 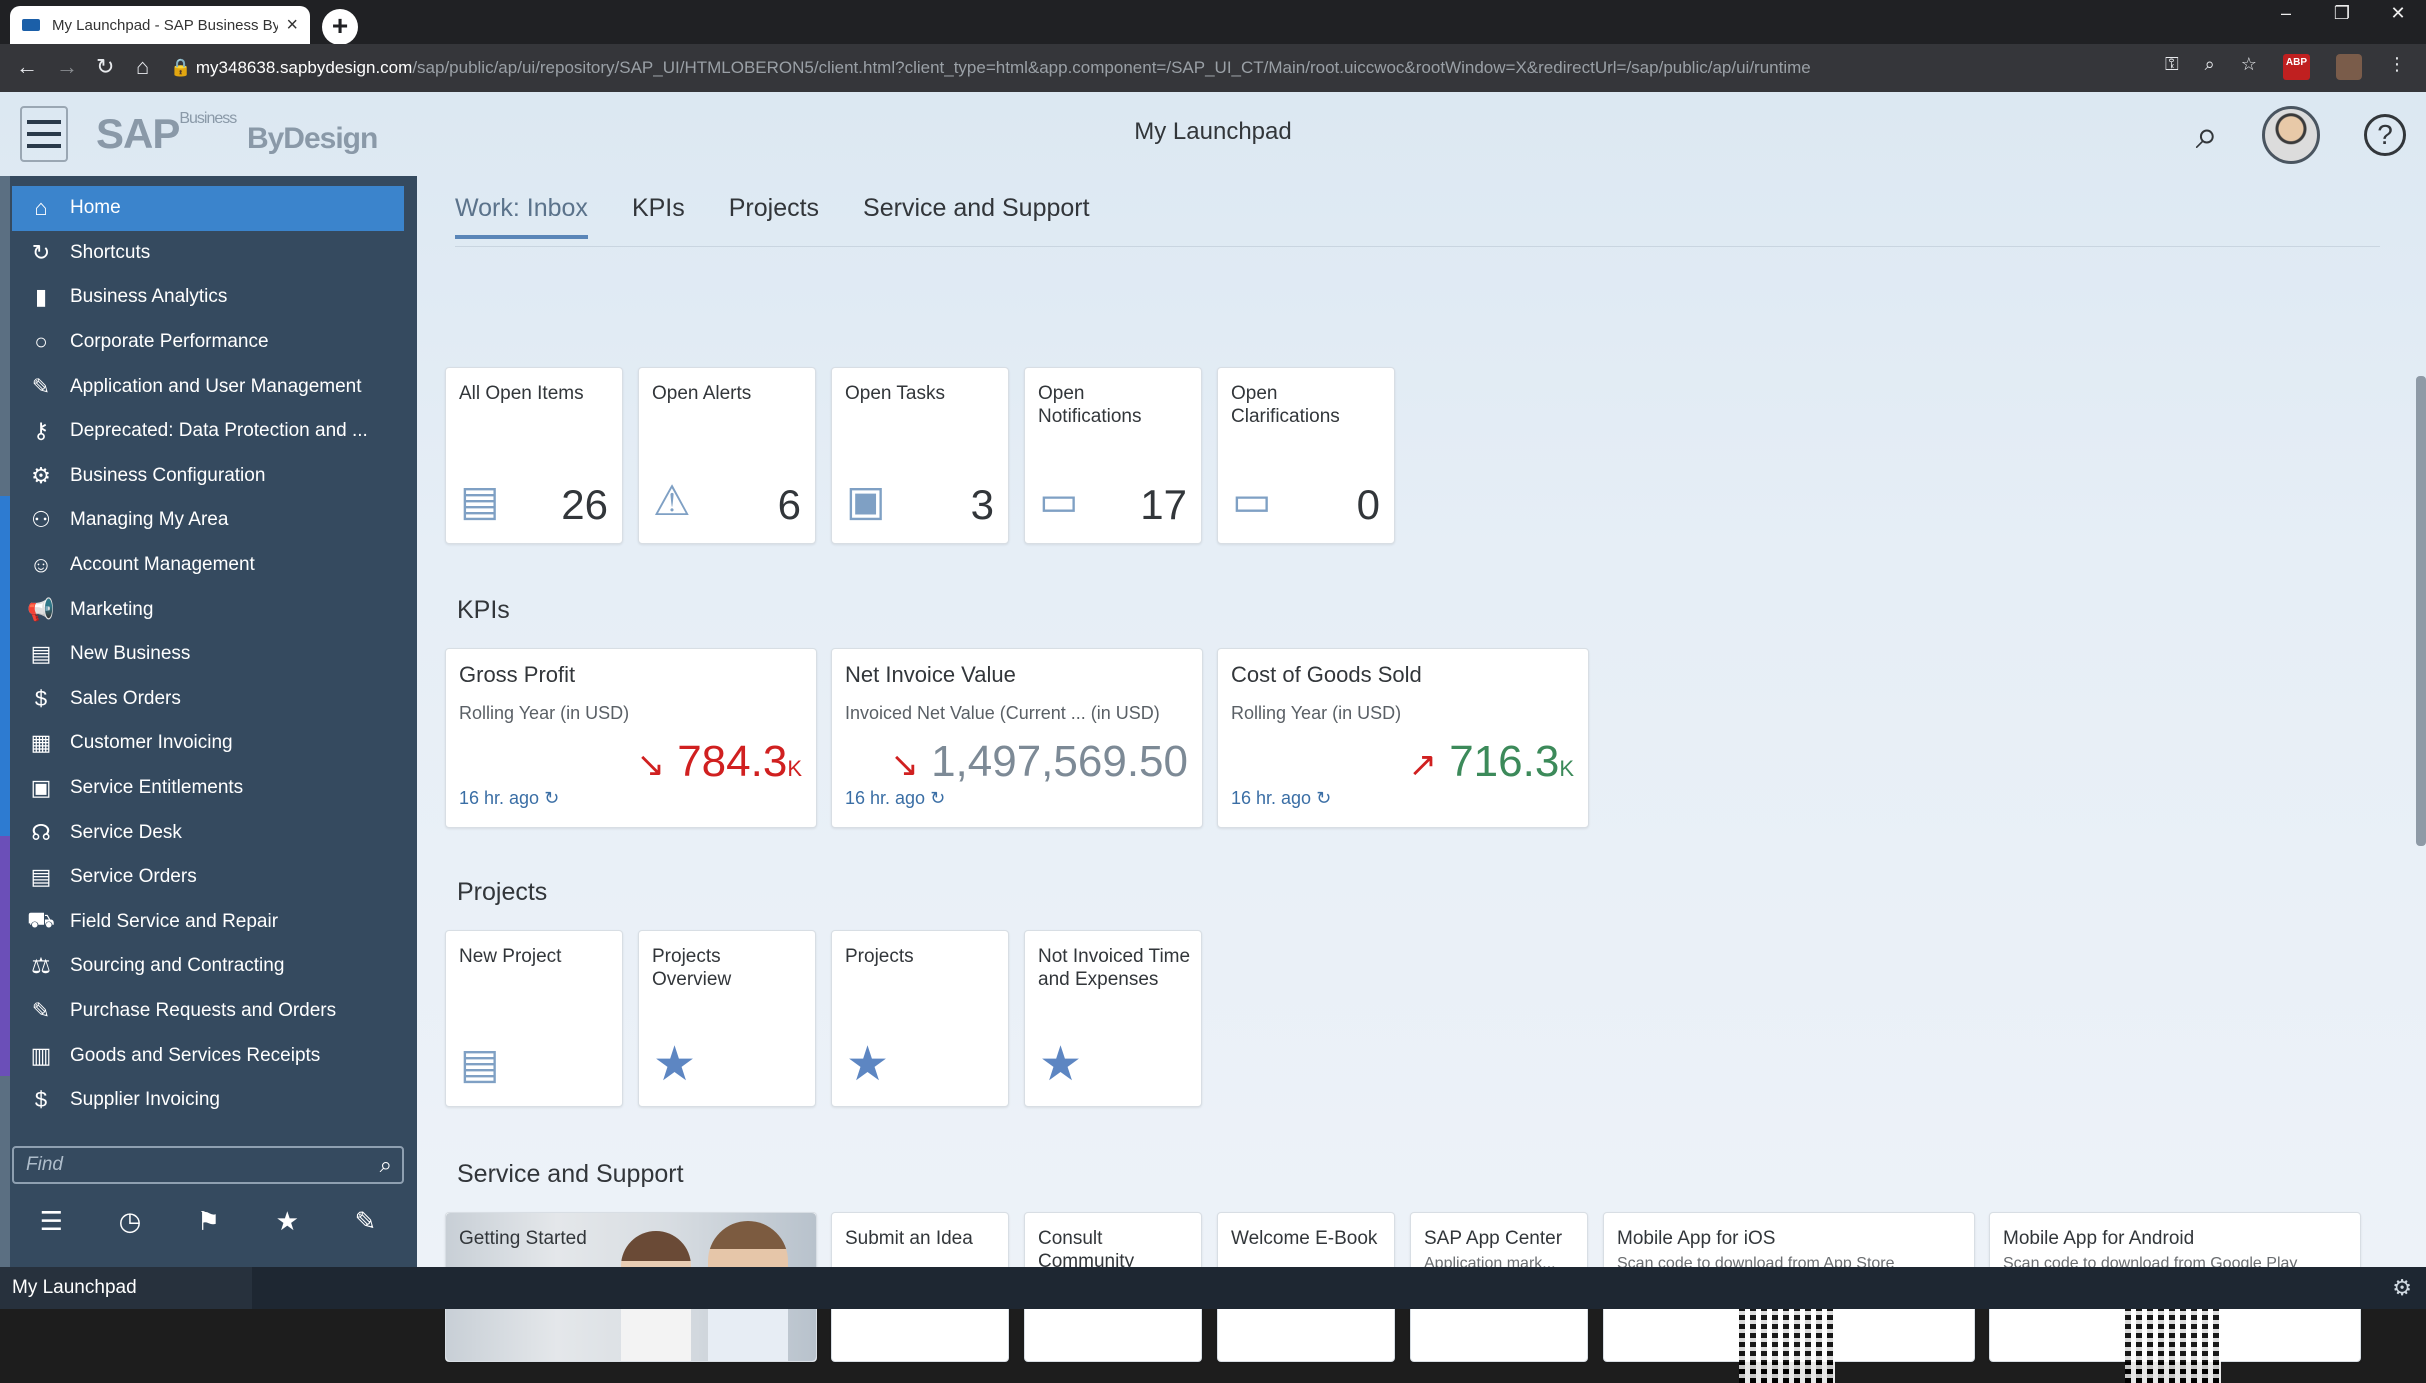 I want to click on sidebar-item-field-service-and-repair: ⛟ Field Service and Repair, so click(x=208, y=922).